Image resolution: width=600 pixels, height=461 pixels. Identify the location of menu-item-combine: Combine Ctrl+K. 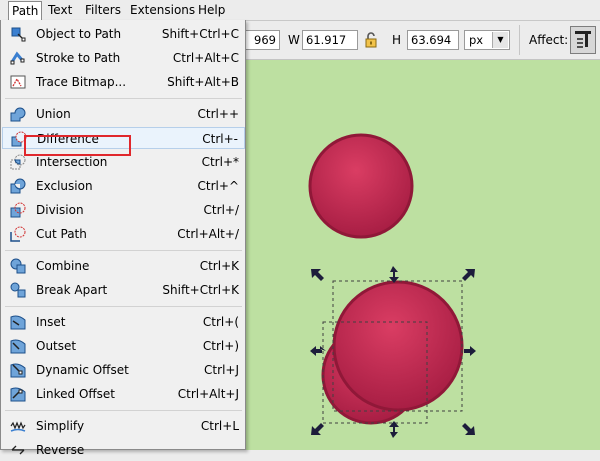
(123, 266).